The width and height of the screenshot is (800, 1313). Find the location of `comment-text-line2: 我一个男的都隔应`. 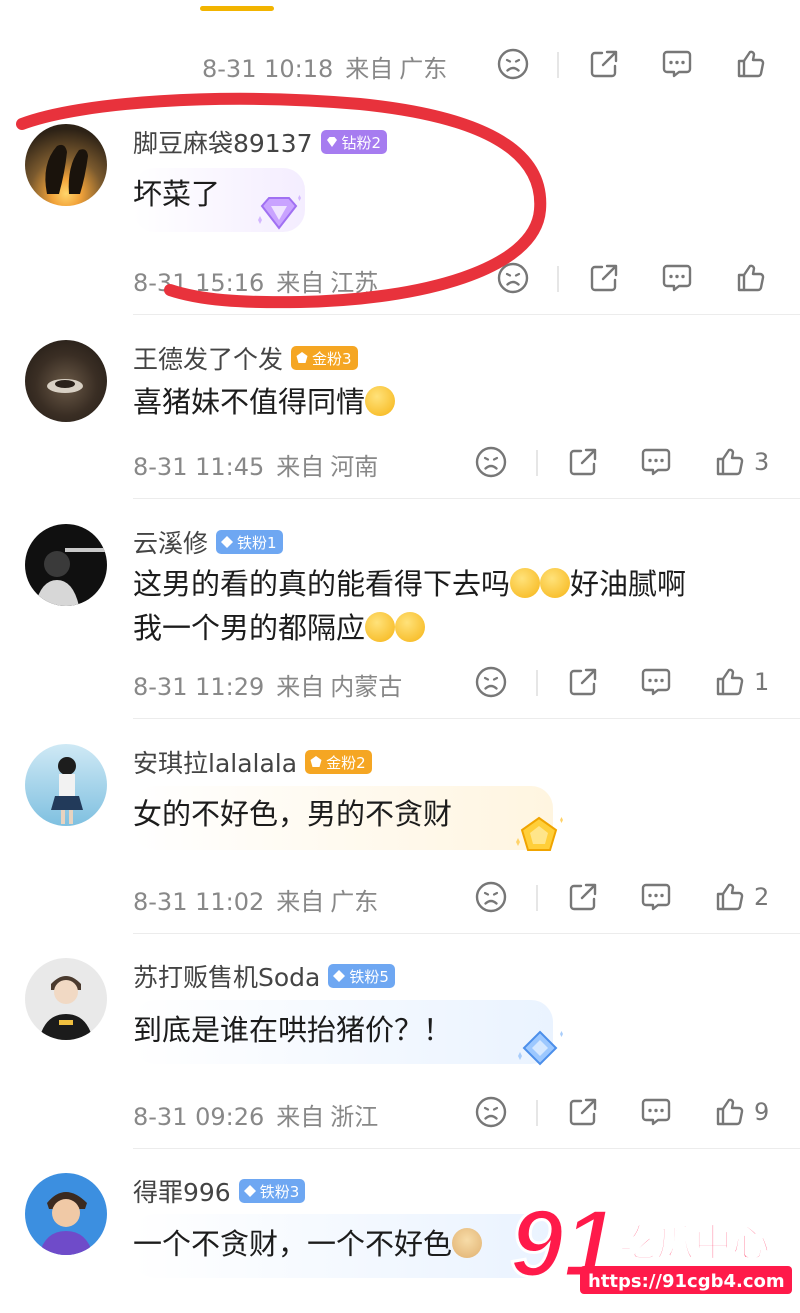

comment-text-line2: 我一个男的都隔应 is located at coordinates (279, 628).